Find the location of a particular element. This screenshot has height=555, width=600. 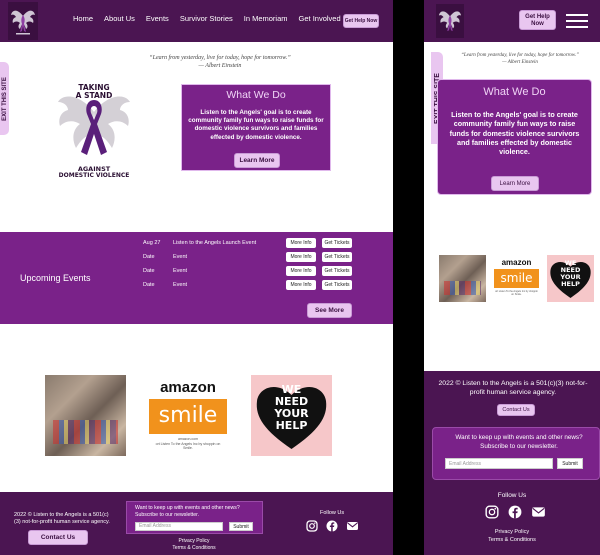

hamburger-menu-icon is located at coordinates (577, 21).